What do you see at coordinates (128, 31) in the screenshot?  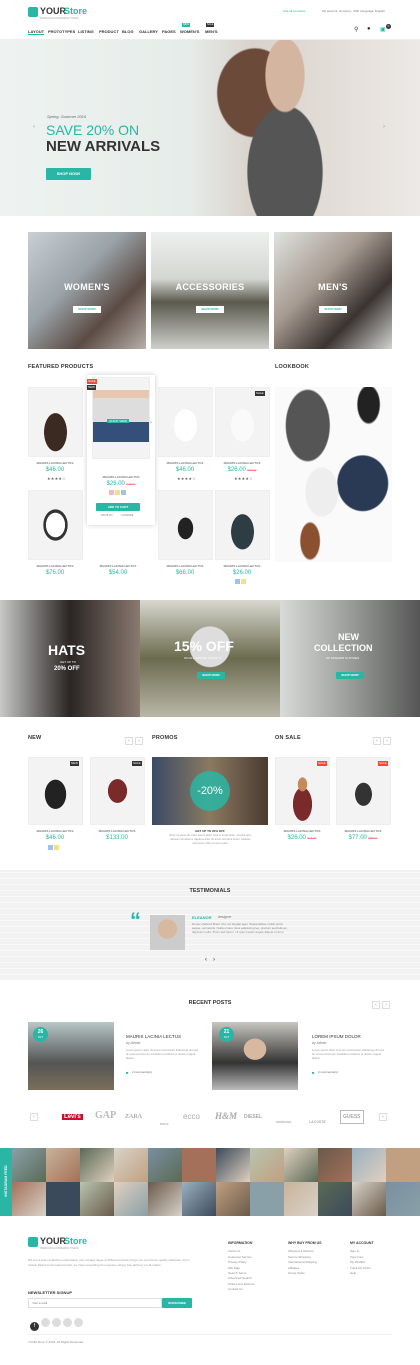 I see `nav-item-blog: BLOG` at bounding box center [128, 31].